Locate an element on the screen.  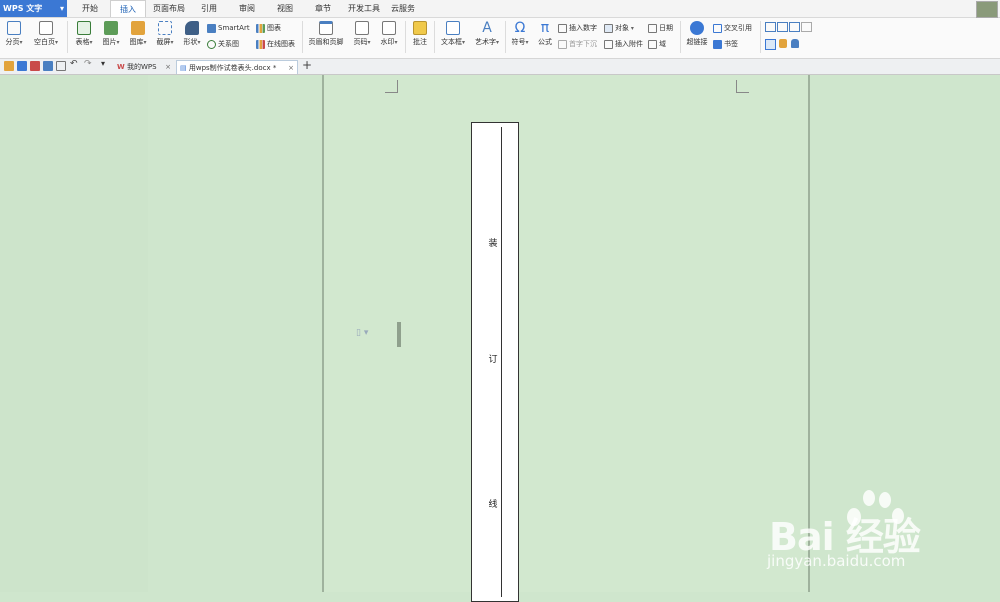
omega-icon: Ω is located at coordinates (520, 28).